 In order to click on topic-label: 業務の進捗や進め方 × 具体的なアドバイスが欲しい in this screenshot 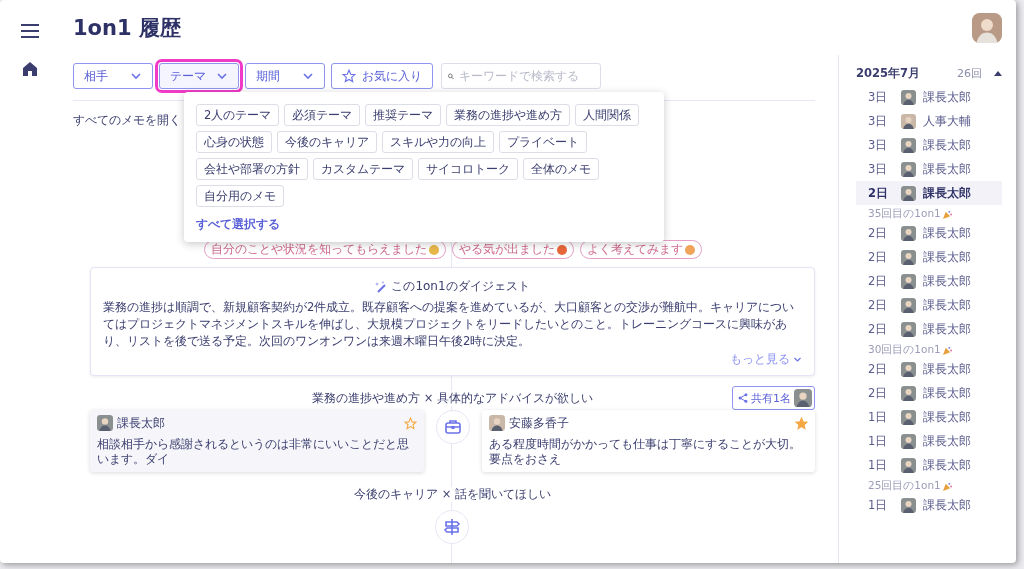, I will do `click(452, 398)`.